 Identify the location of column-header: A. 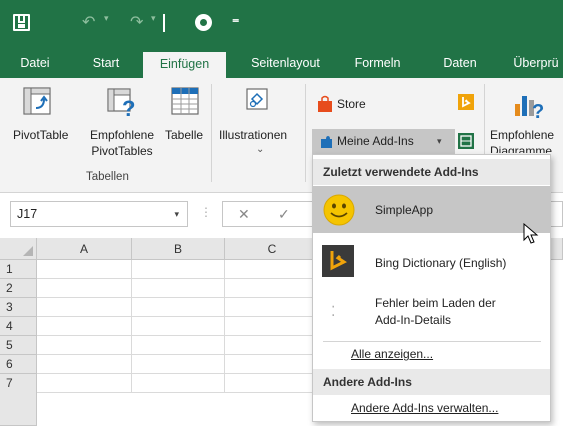
(84, 249).